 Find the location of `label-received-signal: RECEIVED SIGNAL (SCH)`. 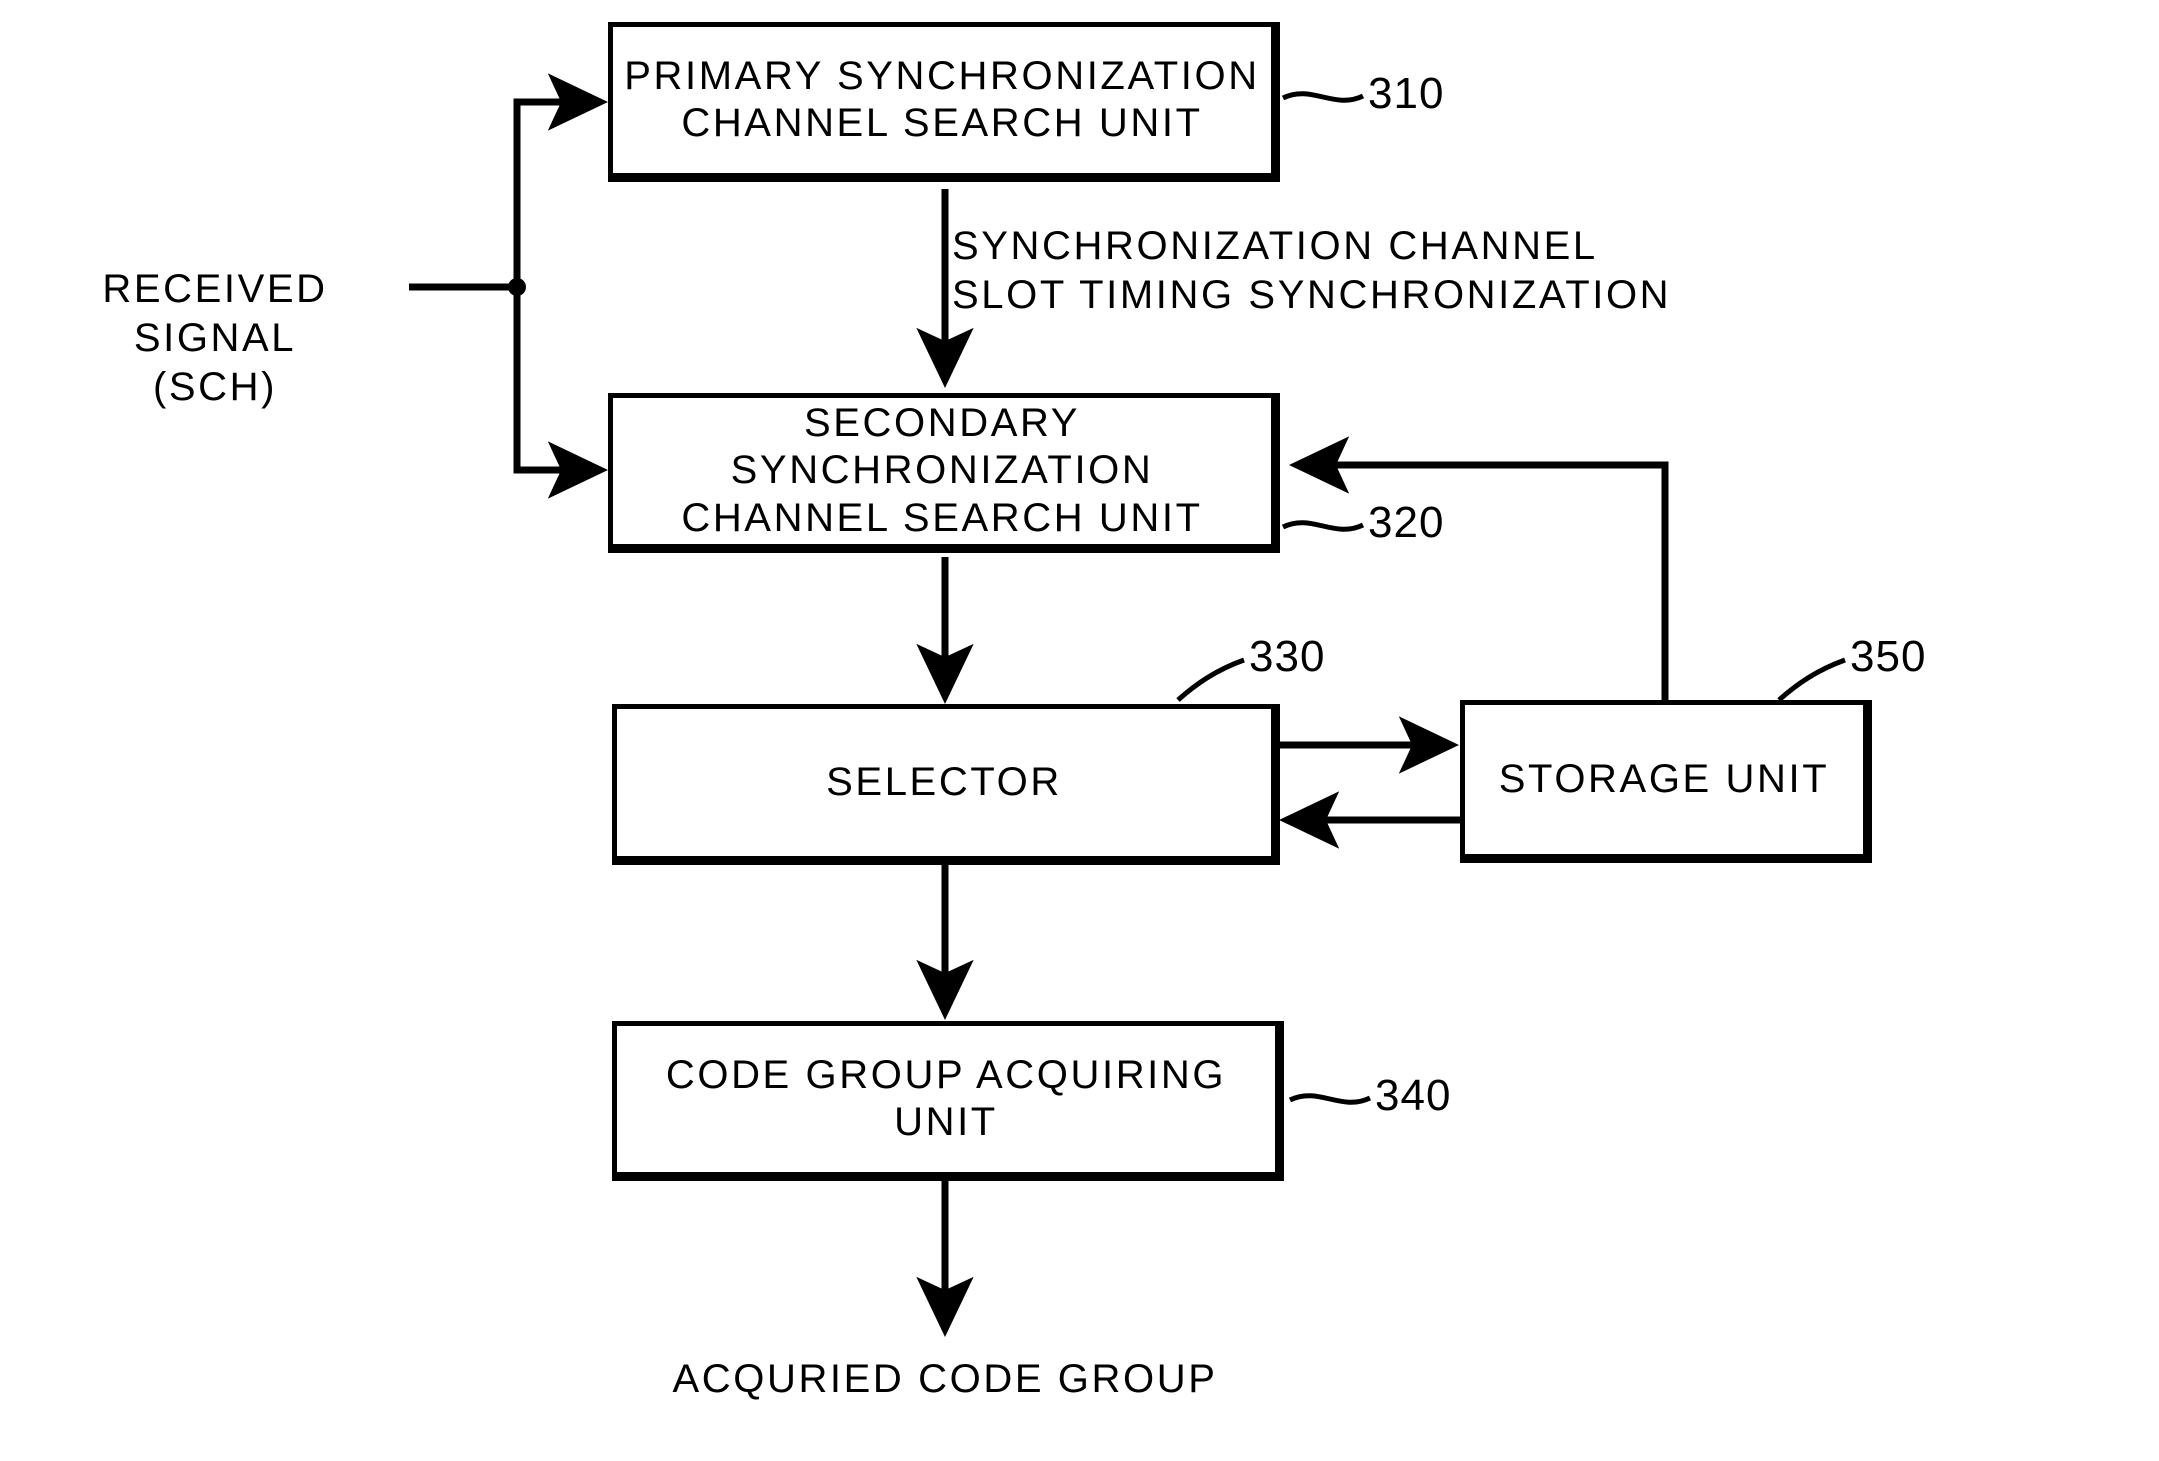

label-received-signal: RECEIVED SIGNAL (SCH) is located at coordinates (215, 338).